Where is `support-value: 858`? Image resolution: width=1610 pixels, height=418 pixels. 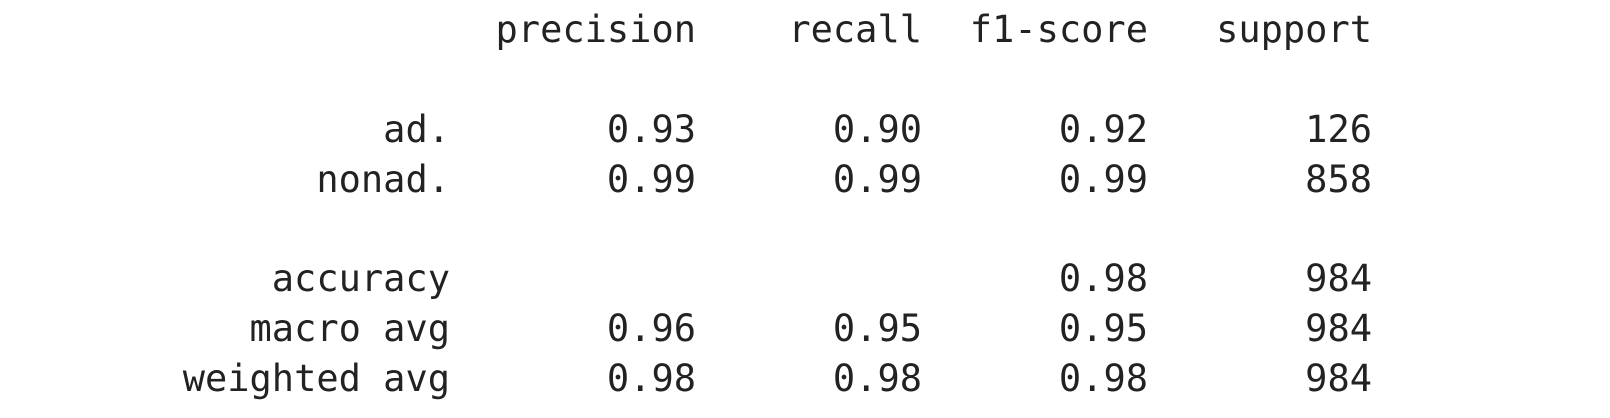 support-value: 858 is located at coordinates (1338, 179).